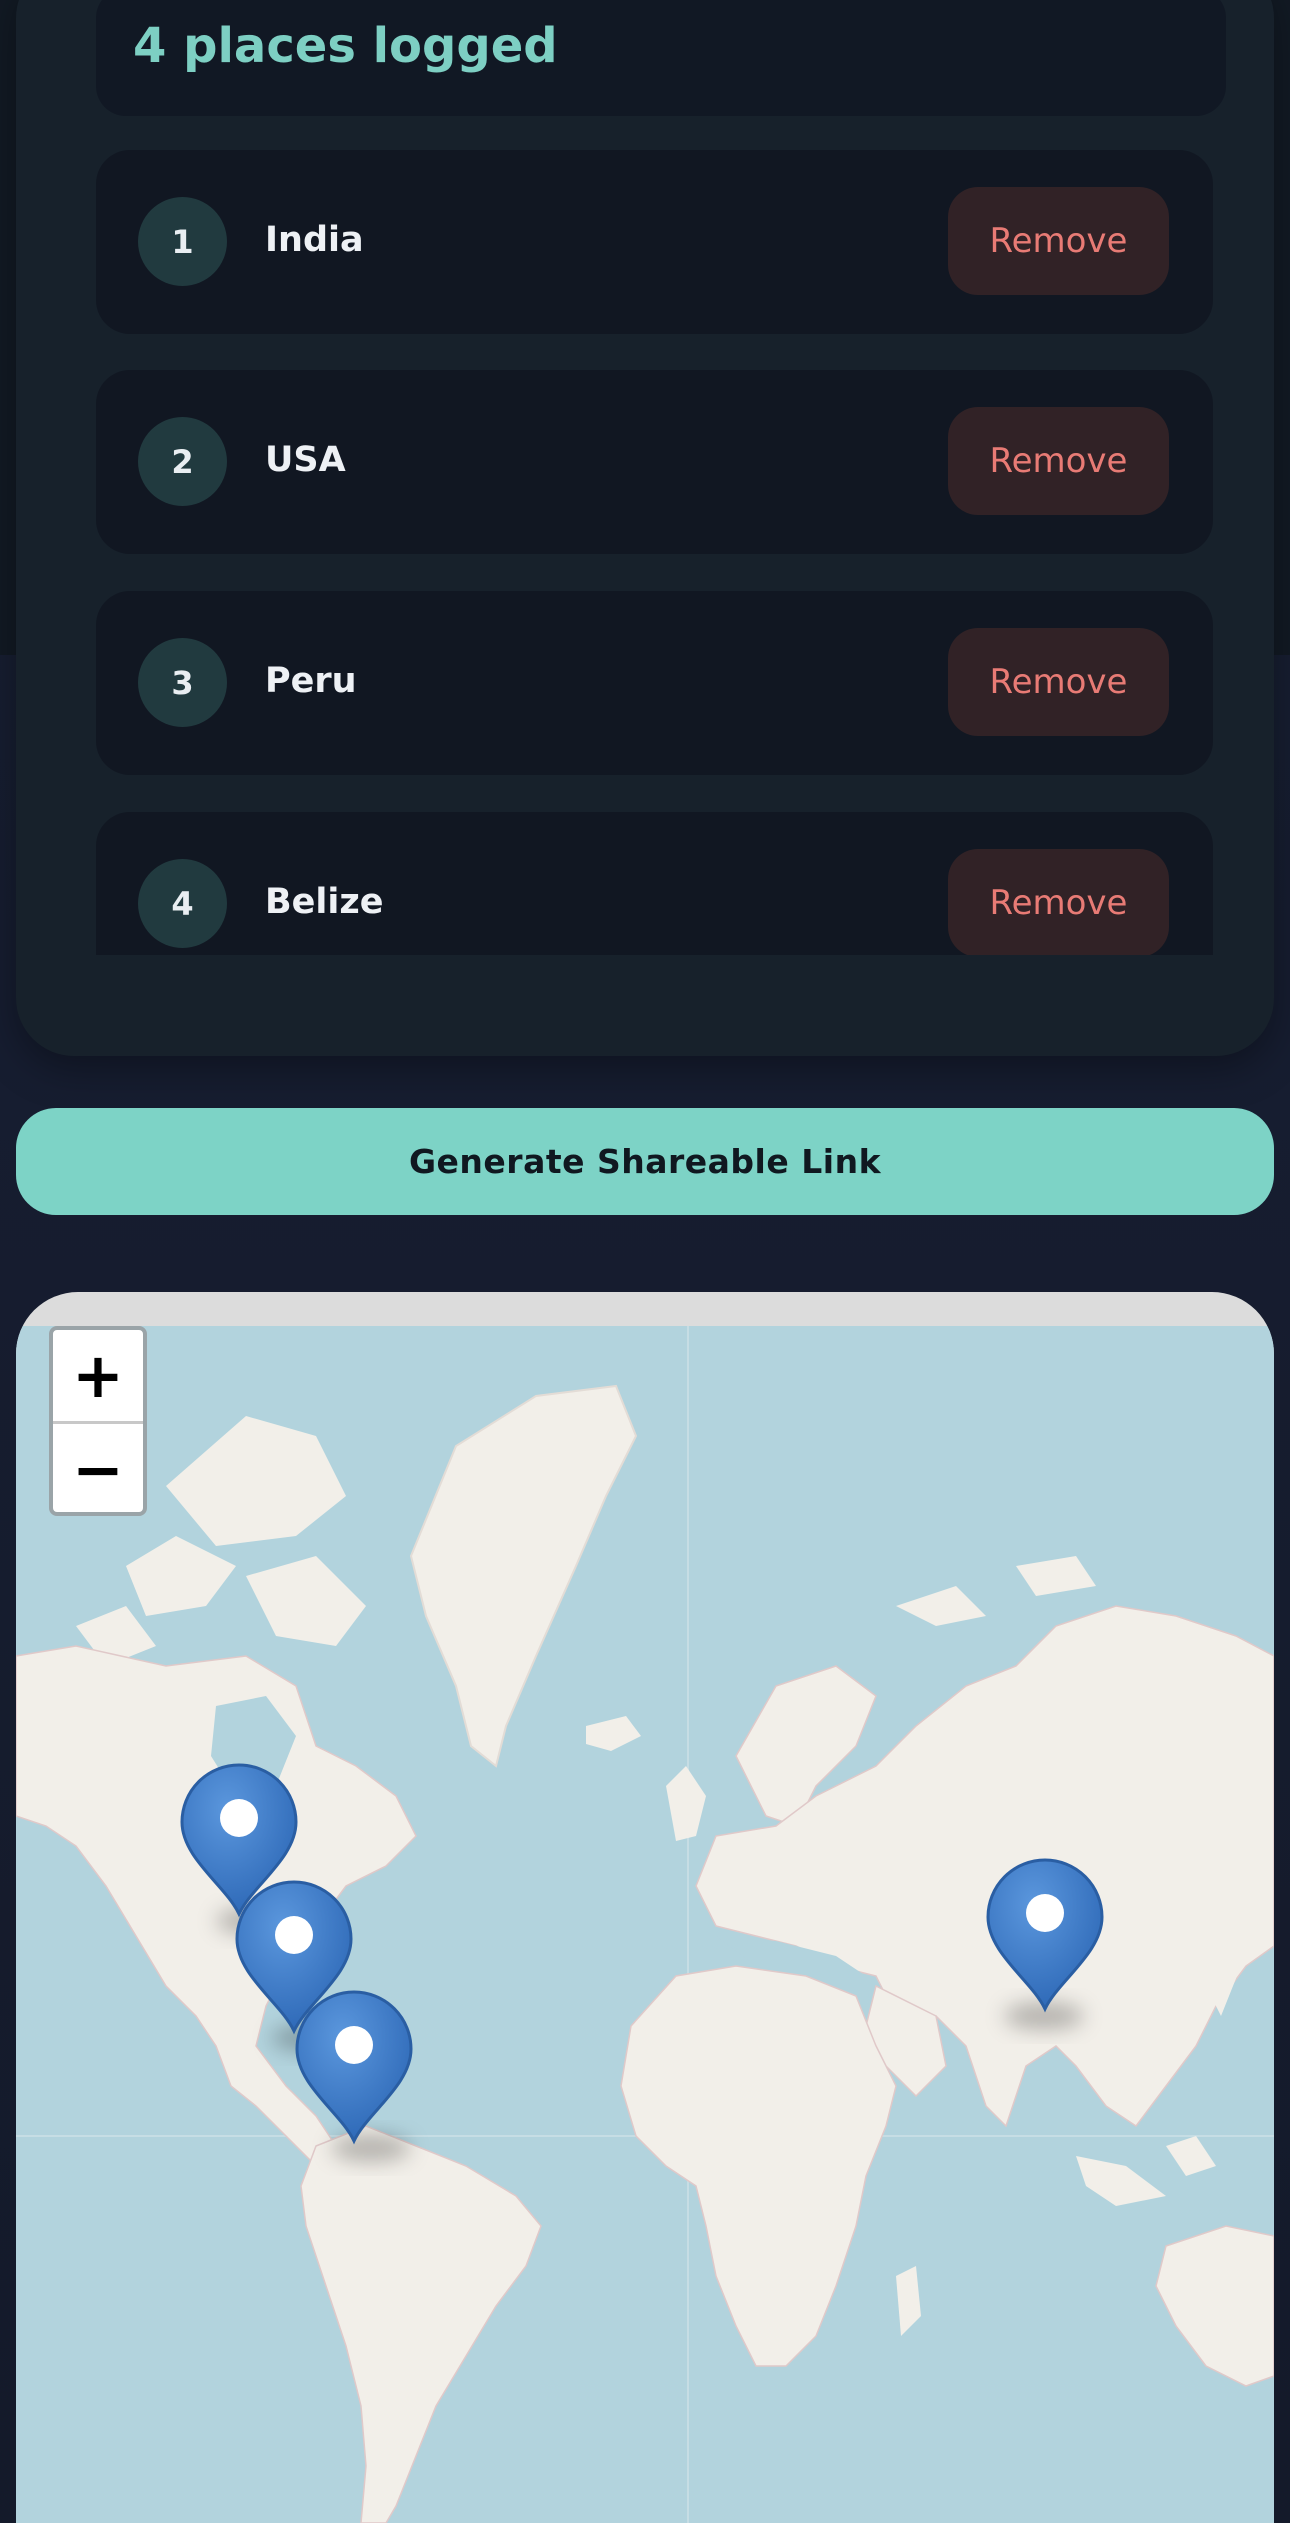 The width and height of the screenshot is (1290, 2523). I want to click on place-row: 2 USA Remove, so click(654, 462).